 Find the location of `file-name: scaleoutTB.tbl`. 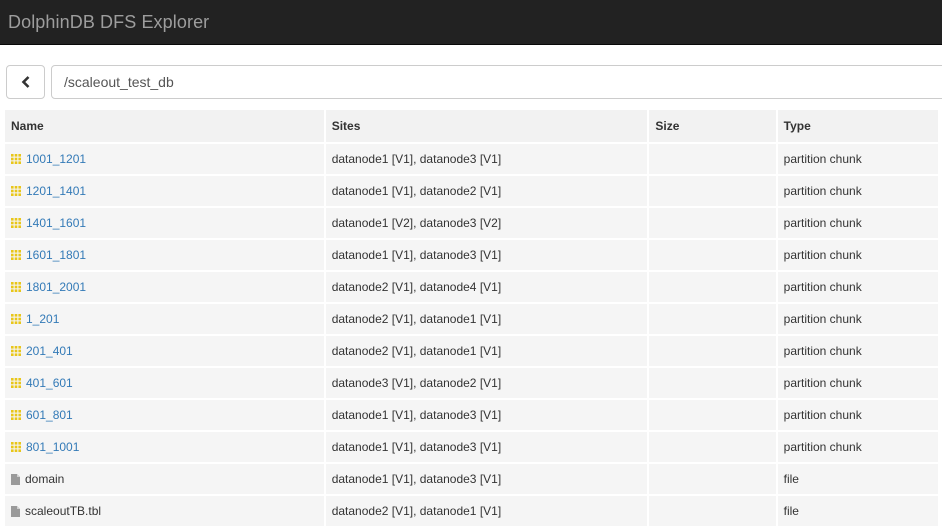

file-name: scaleoutTB.tbl is located at coordinates (63, 511).